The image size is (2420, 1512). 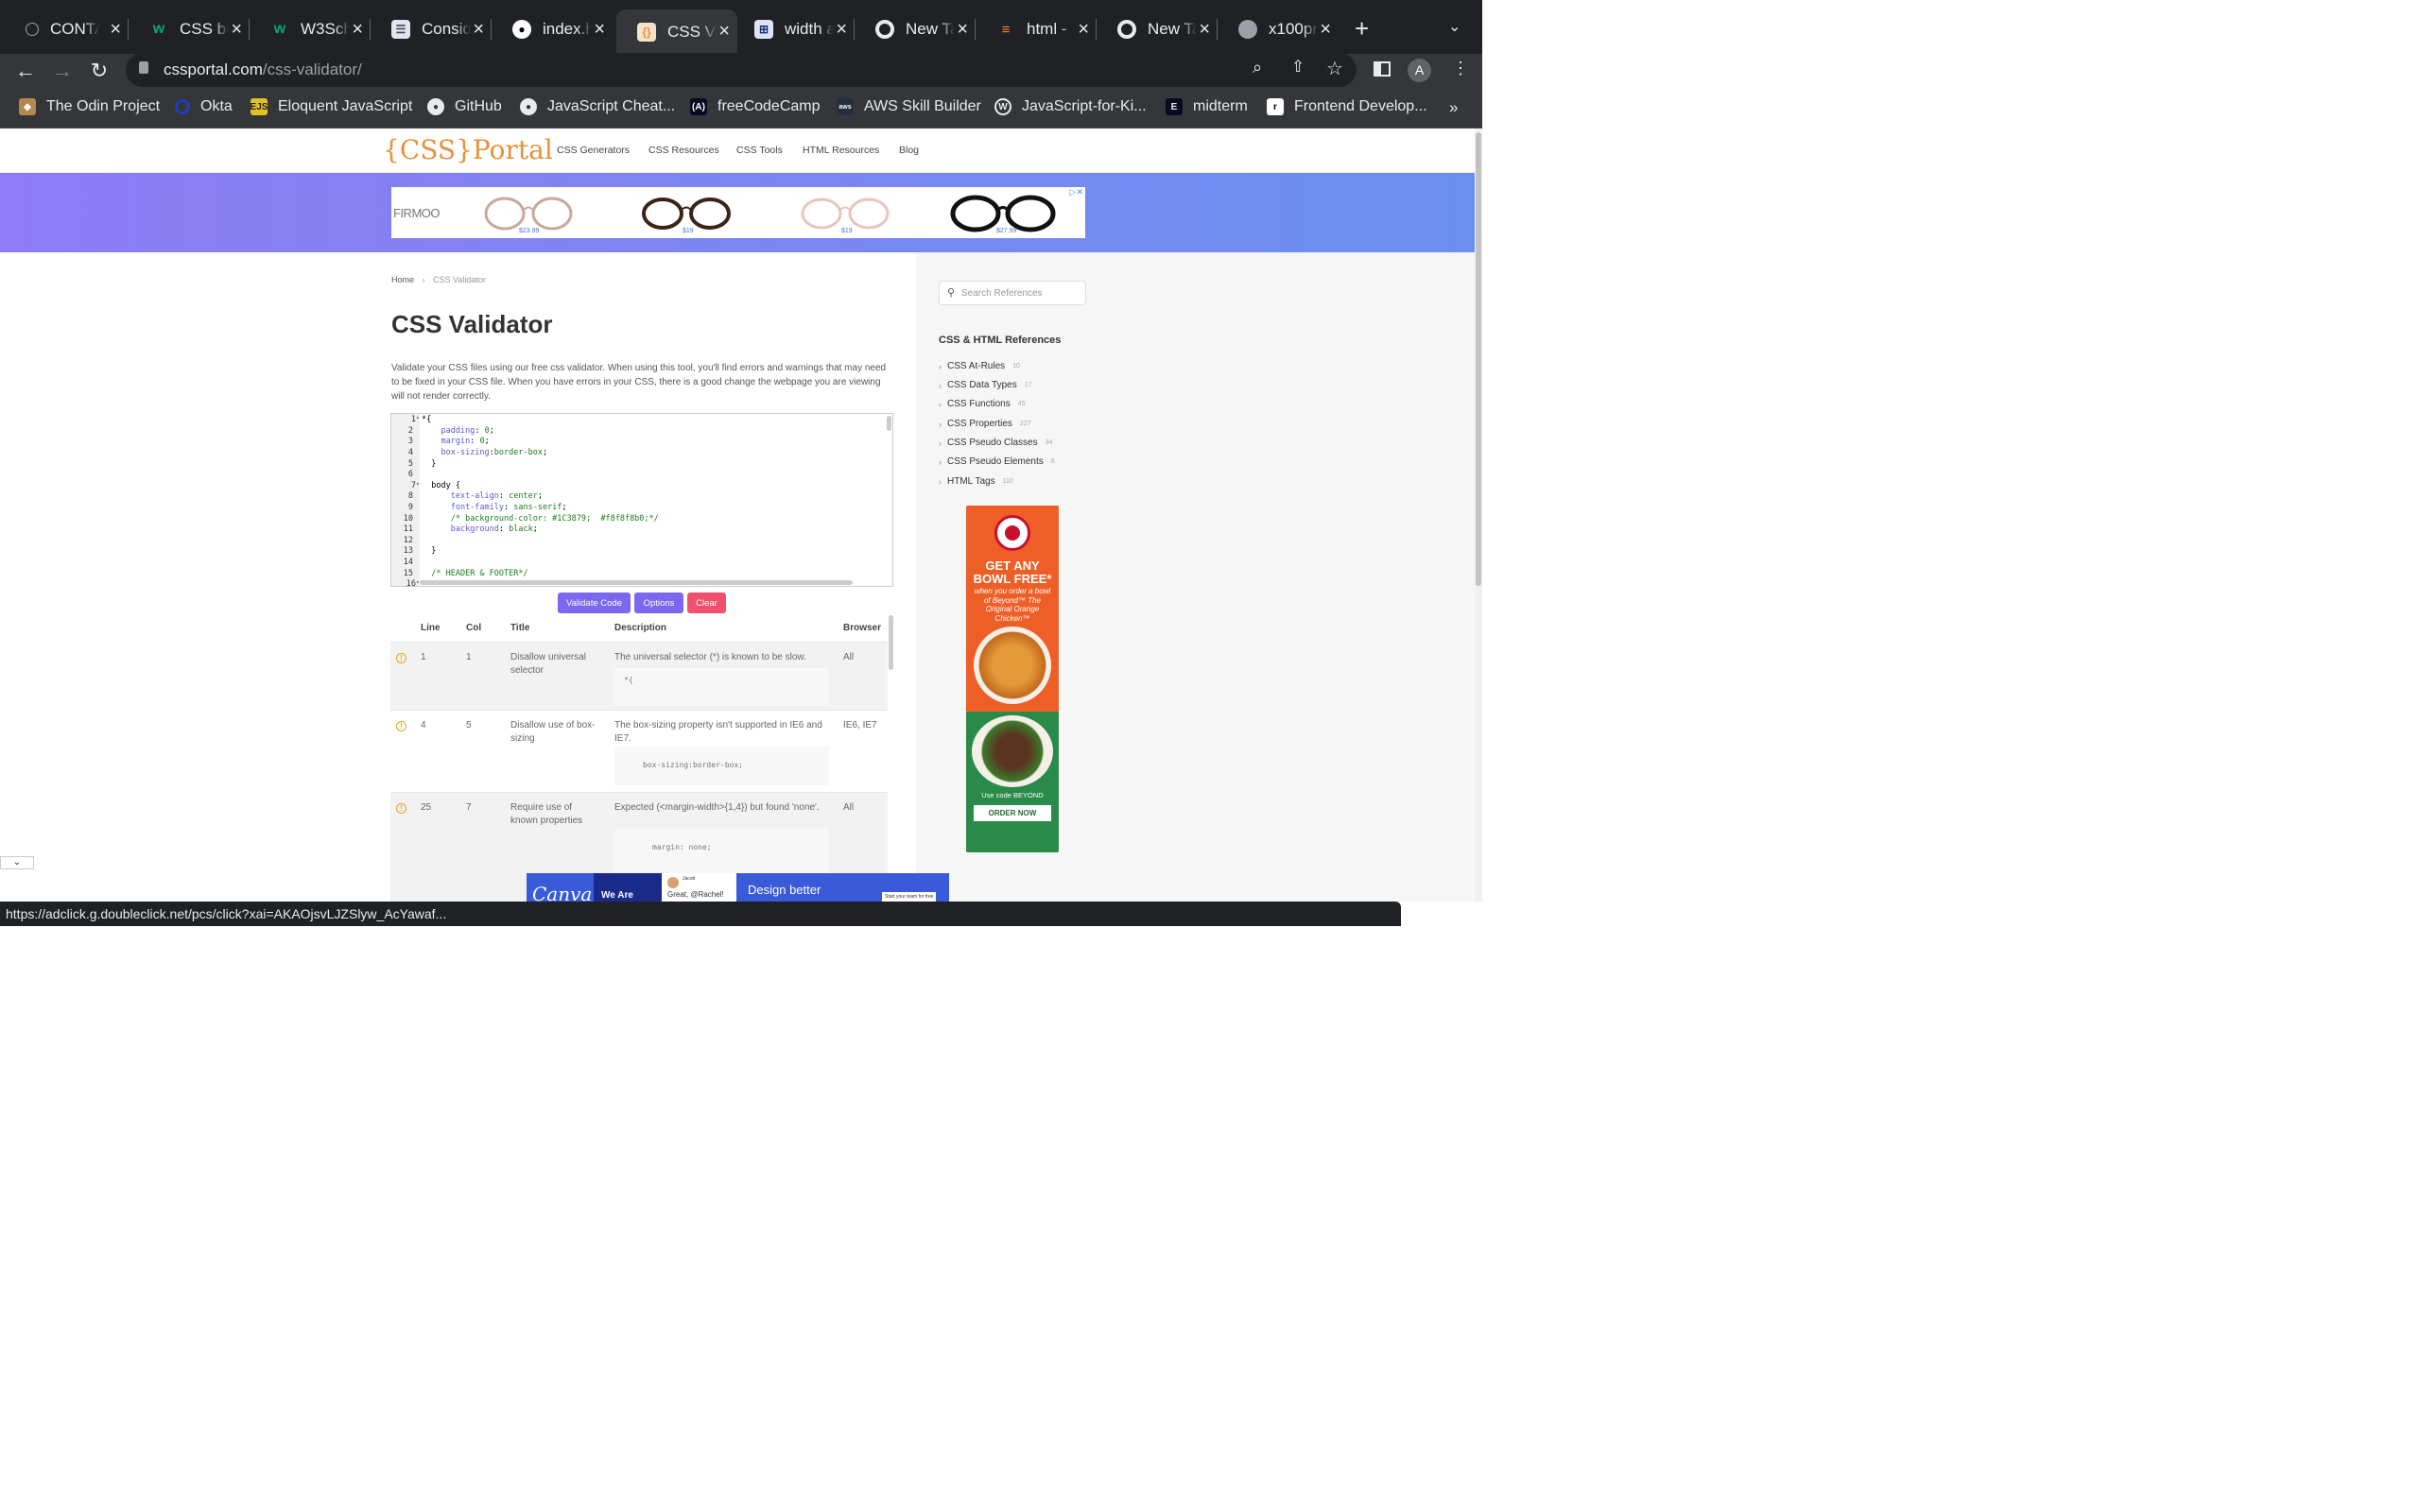 I want to click on column-header-description: Description, so click(x=640, y=628).